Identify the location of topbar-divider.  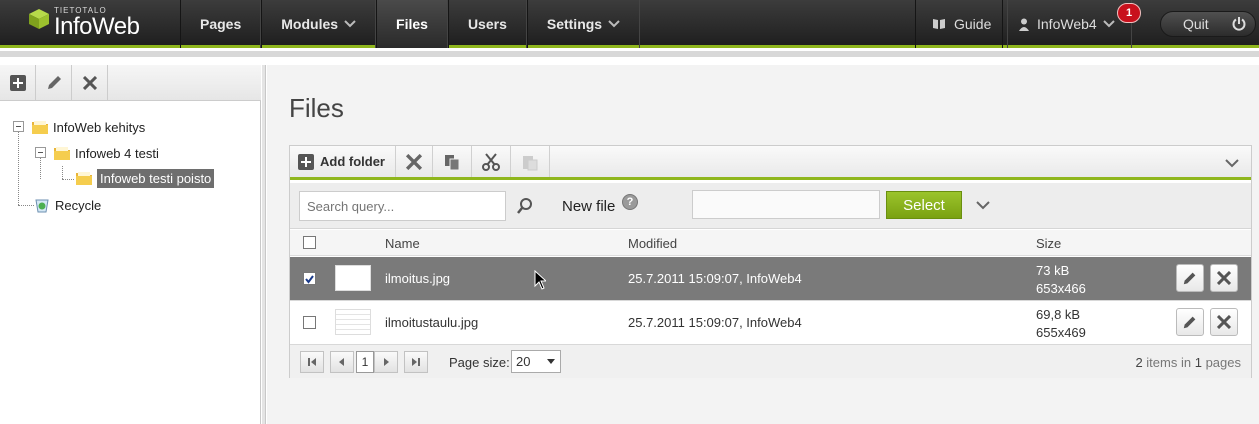
(629, 54).